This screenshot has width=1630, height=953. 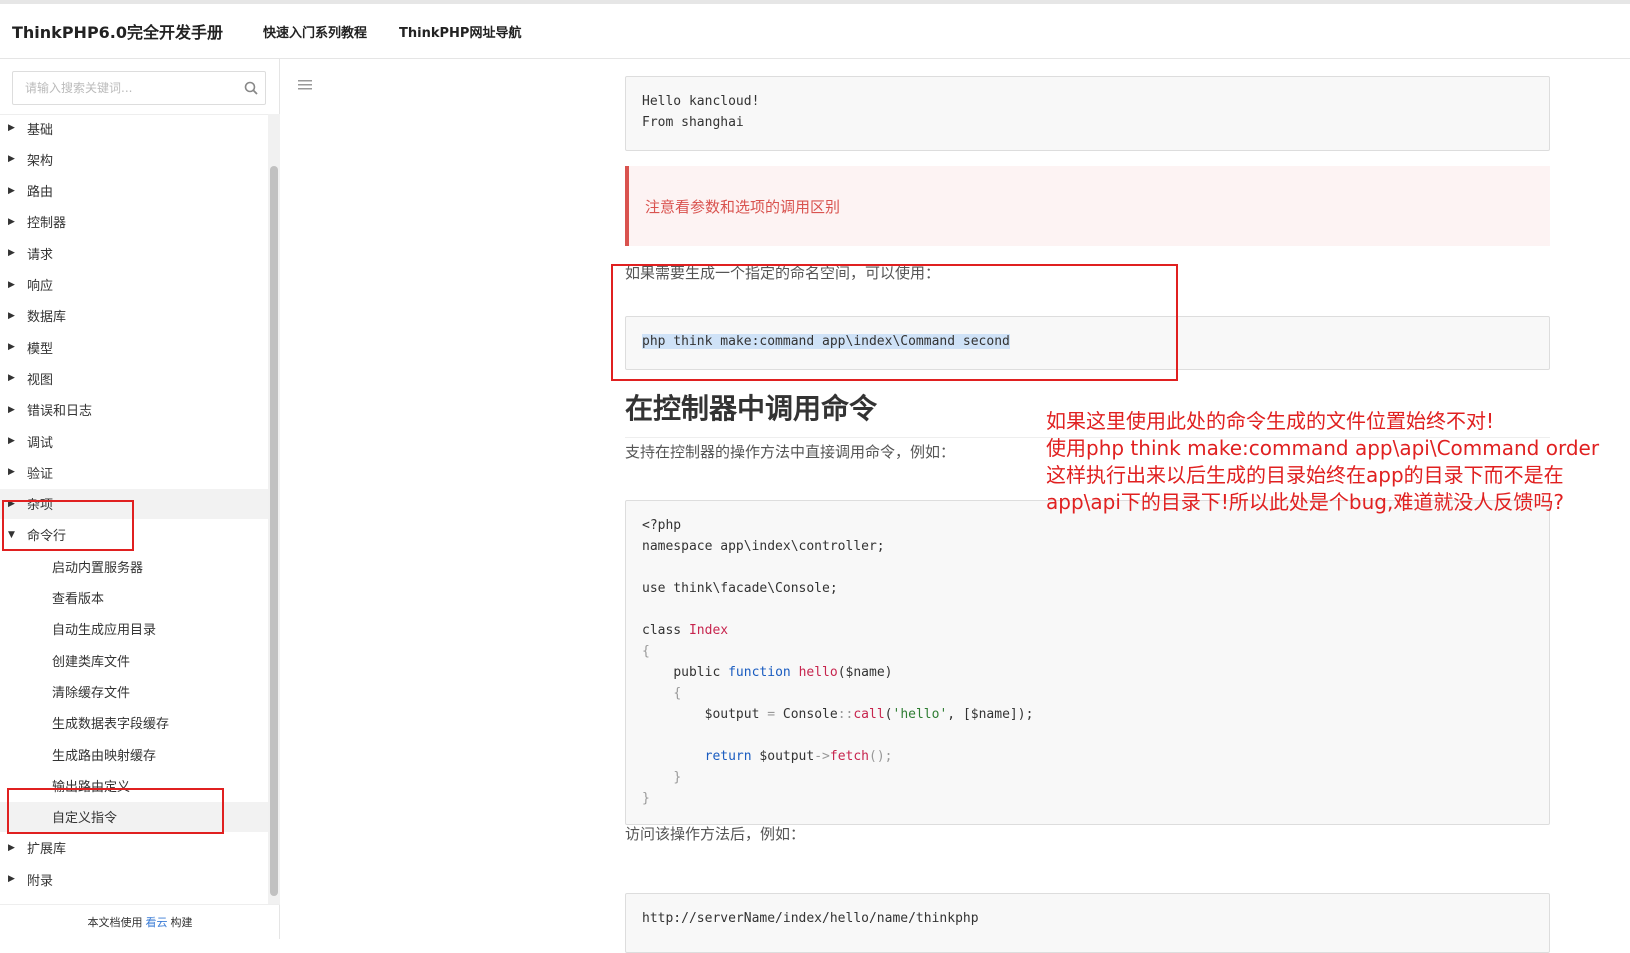 I want to click on search-box, so click(x=139, y=88).